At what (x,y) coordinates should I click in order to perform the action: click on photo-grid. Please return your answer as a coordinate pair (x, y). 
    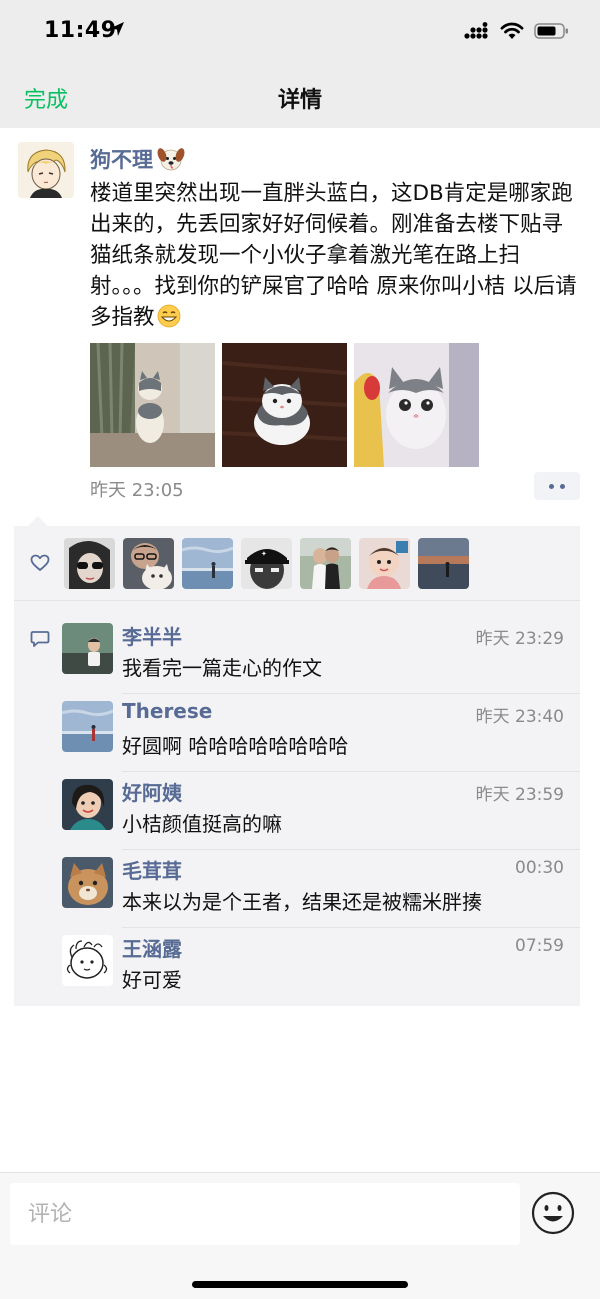
    Looking at the image, I should click on (284, 405).